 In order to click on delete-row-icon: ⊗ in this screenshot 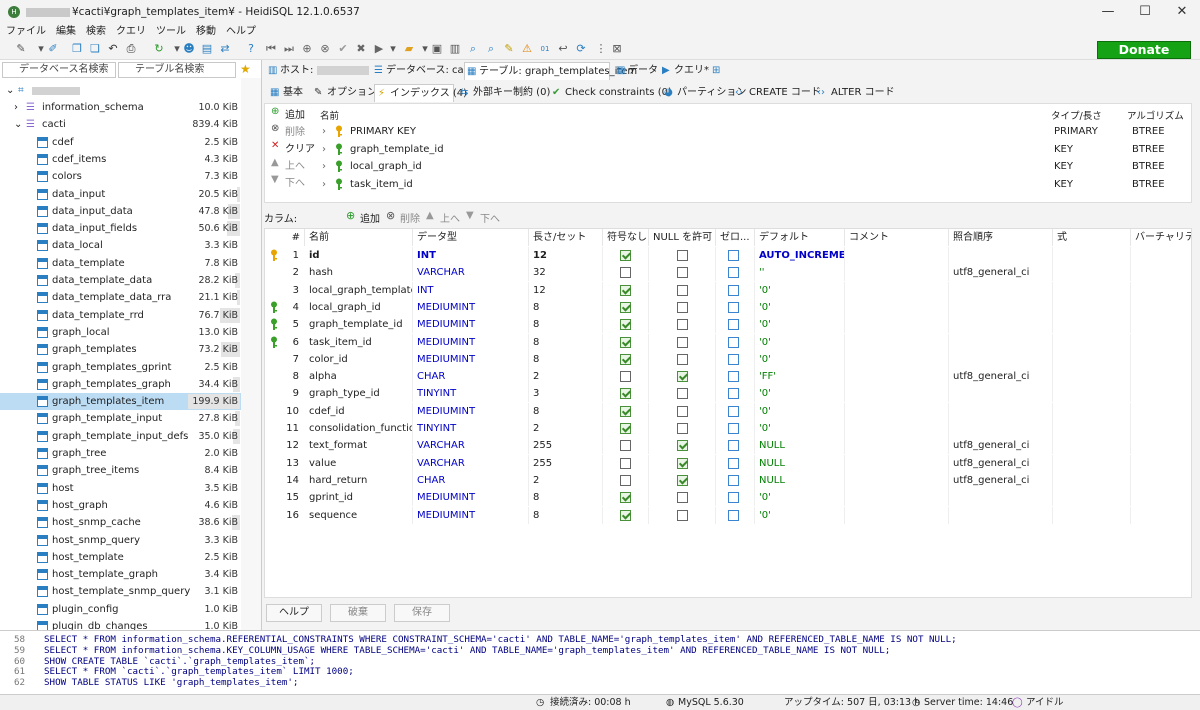, I will do `click(325, 49)`.